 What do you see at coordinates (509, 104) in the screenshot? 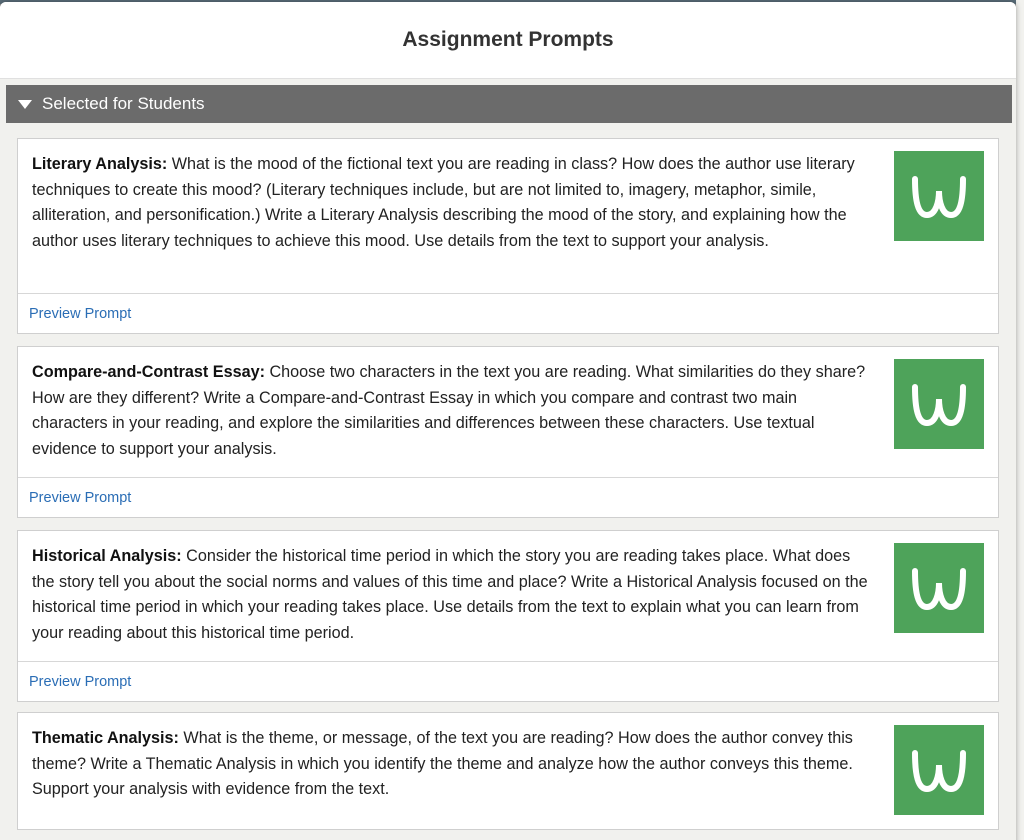
I see `section-toggle-selected-for-students: Selected for Students` at bounding box center [509, 104].